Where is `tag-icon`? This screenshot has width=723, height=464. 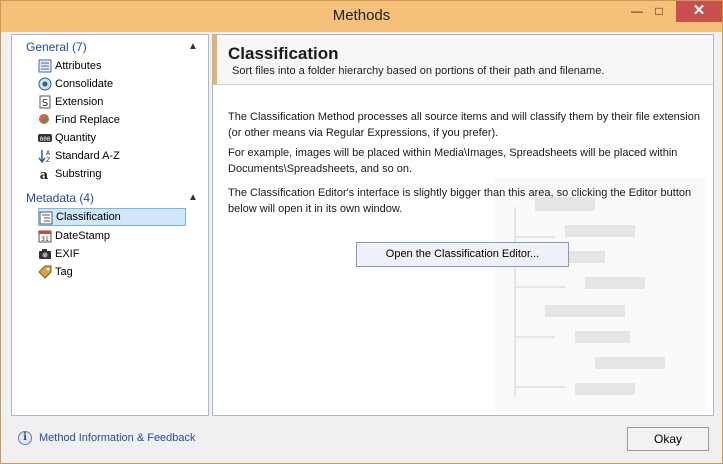 tag-icon is located at coordinates (45, 272).